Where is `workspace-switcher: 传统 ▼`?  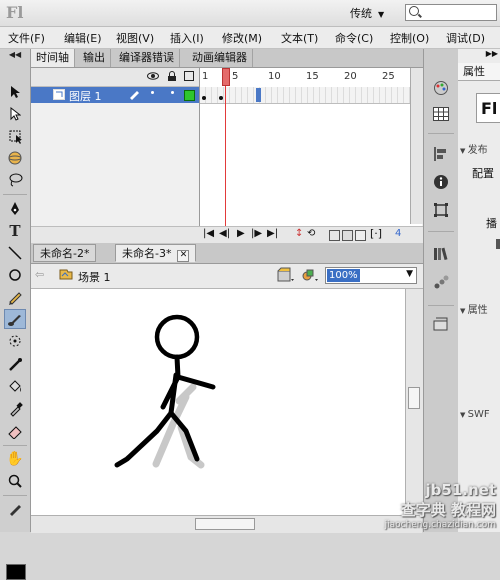
workspace-switcher: 传统 ▼ is located at coordinates (367, 13).